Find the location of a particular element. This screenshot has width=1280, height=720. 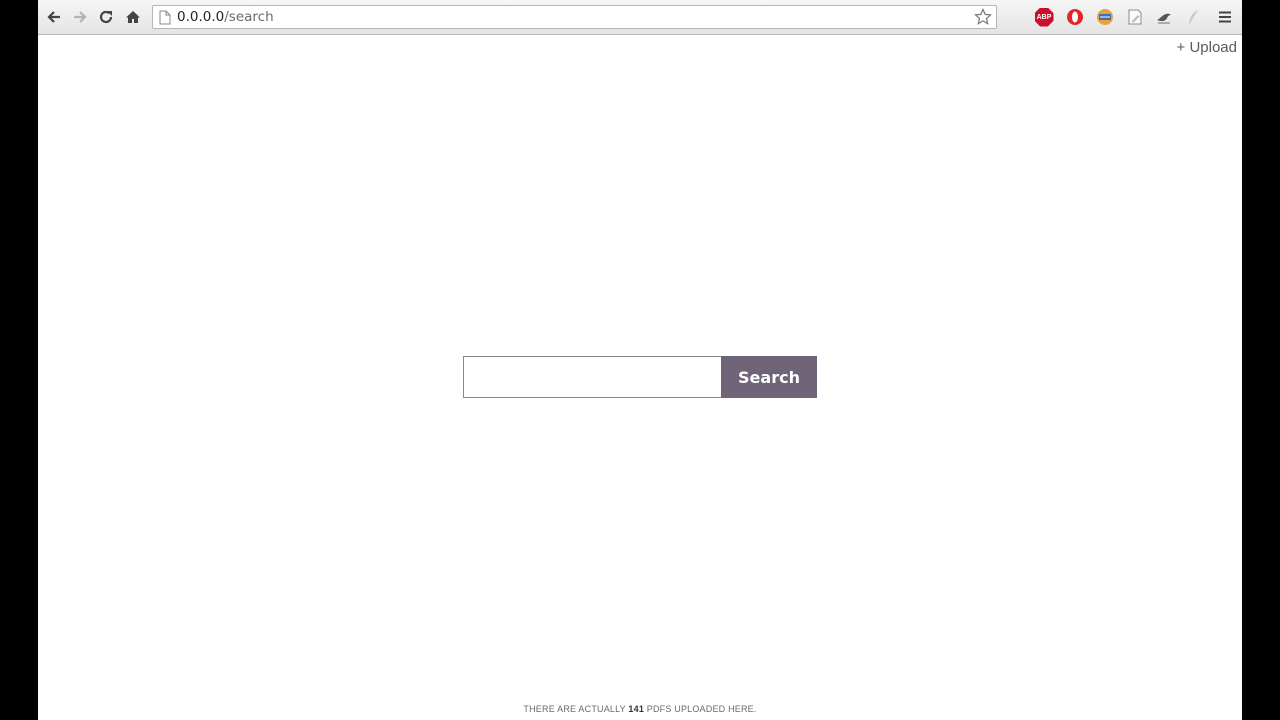

adblock-plus-icon: ABP is located at coordinates (1044, 17).